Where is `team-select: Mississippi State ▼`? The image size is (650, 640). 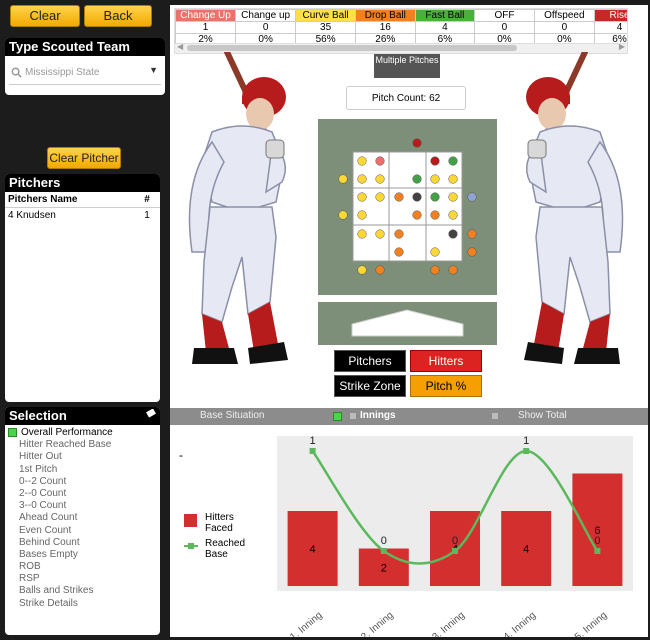 team-select: Mississippi State ▼ is located at coordinates (85, 73).